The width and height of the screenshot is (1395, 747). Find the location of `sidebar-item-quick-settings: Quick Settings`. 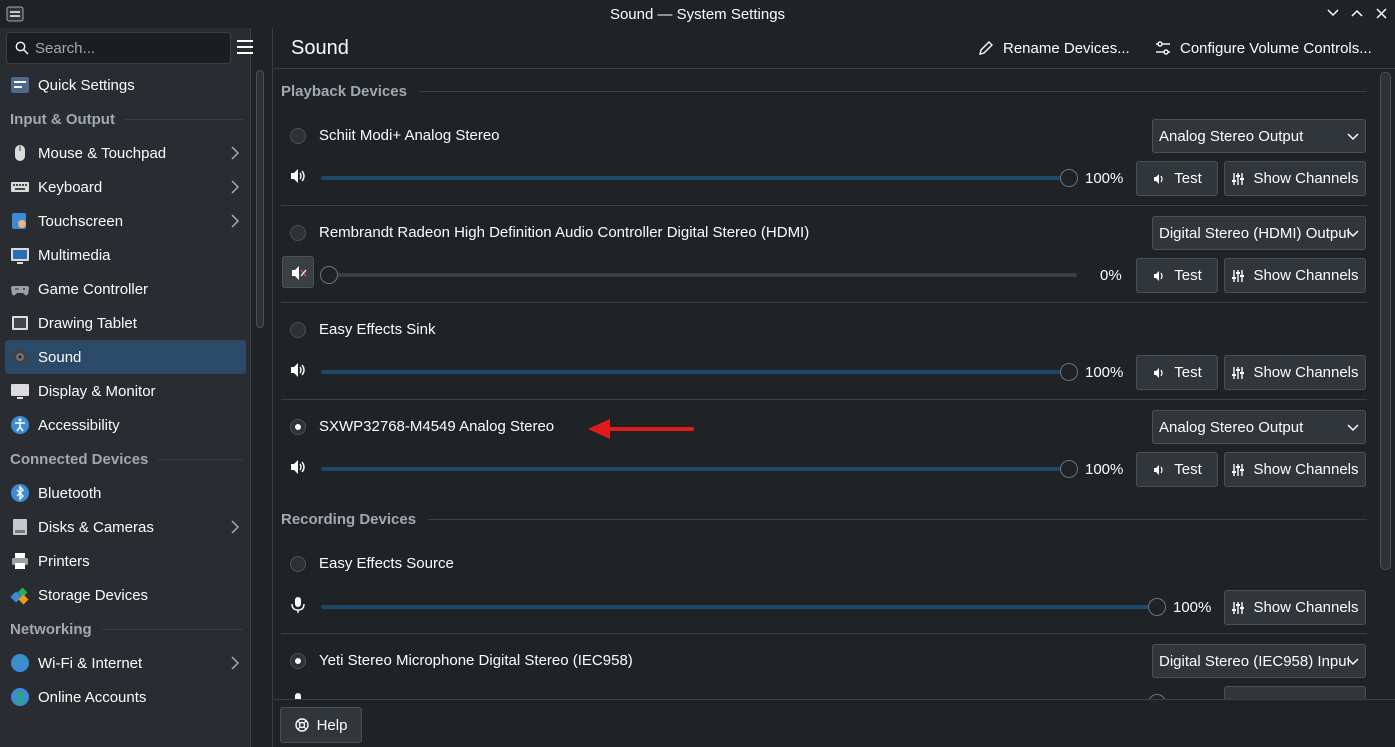

sidebar-item-quick-settings: Quick Settings is located at coordinates (125, 85).